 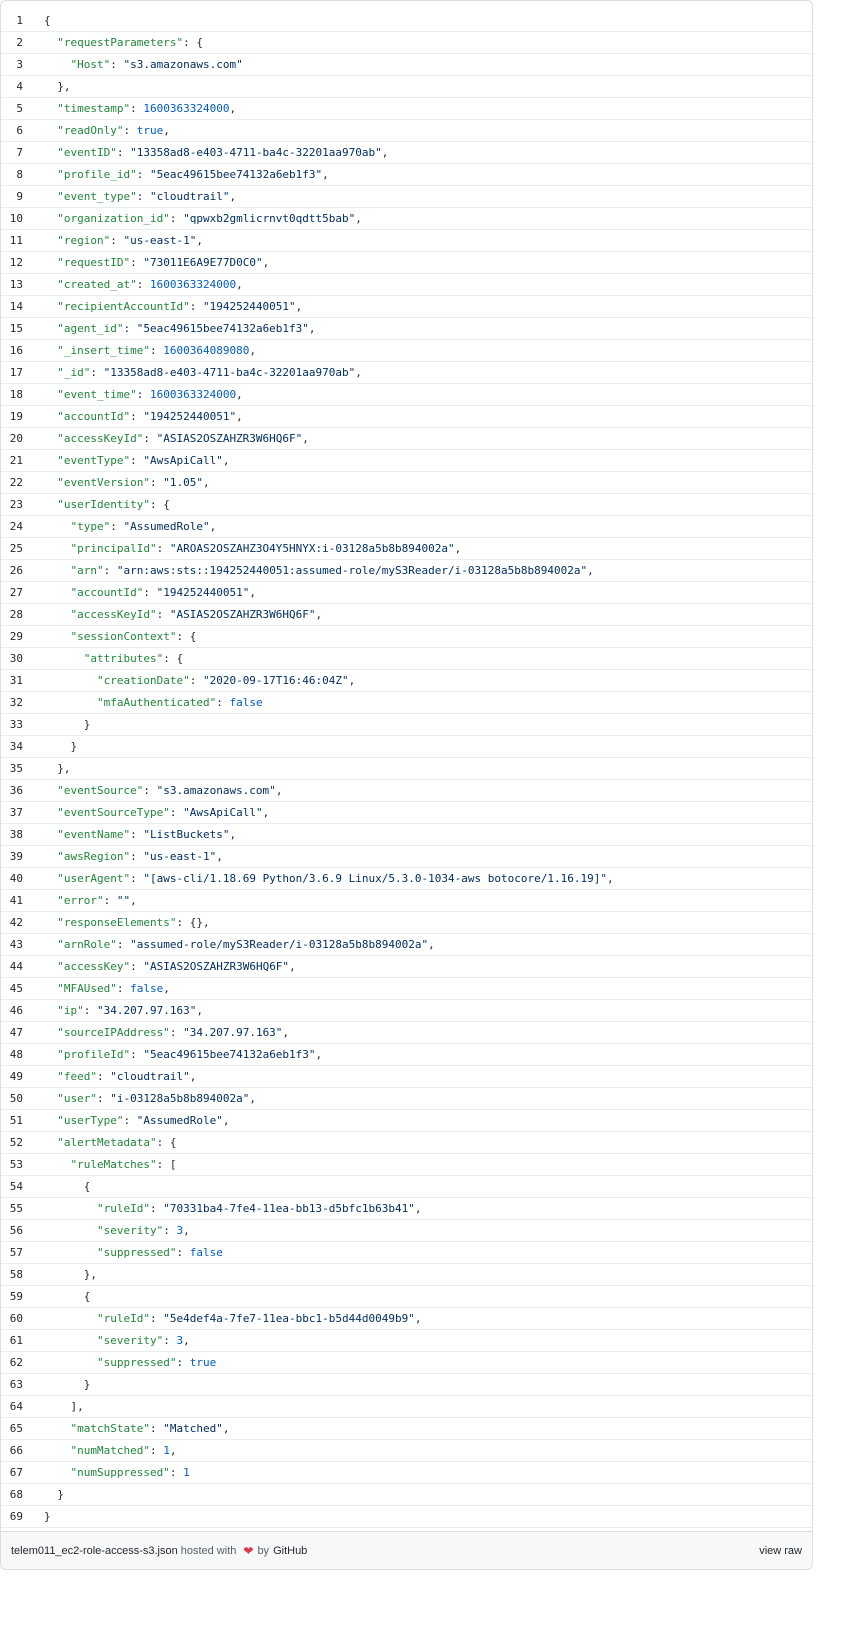 What do you see at coordinates (12, 856) in the screenshot?
I see `line-number: 39` at bounding box center [12, 856].